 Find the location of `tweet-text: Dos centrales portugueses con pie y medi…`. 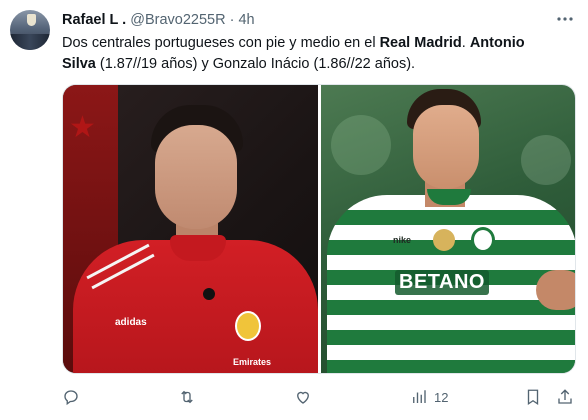

tweet-text: Dos centrales portugueses con pie y medi… is located at coordinates (312, 54).